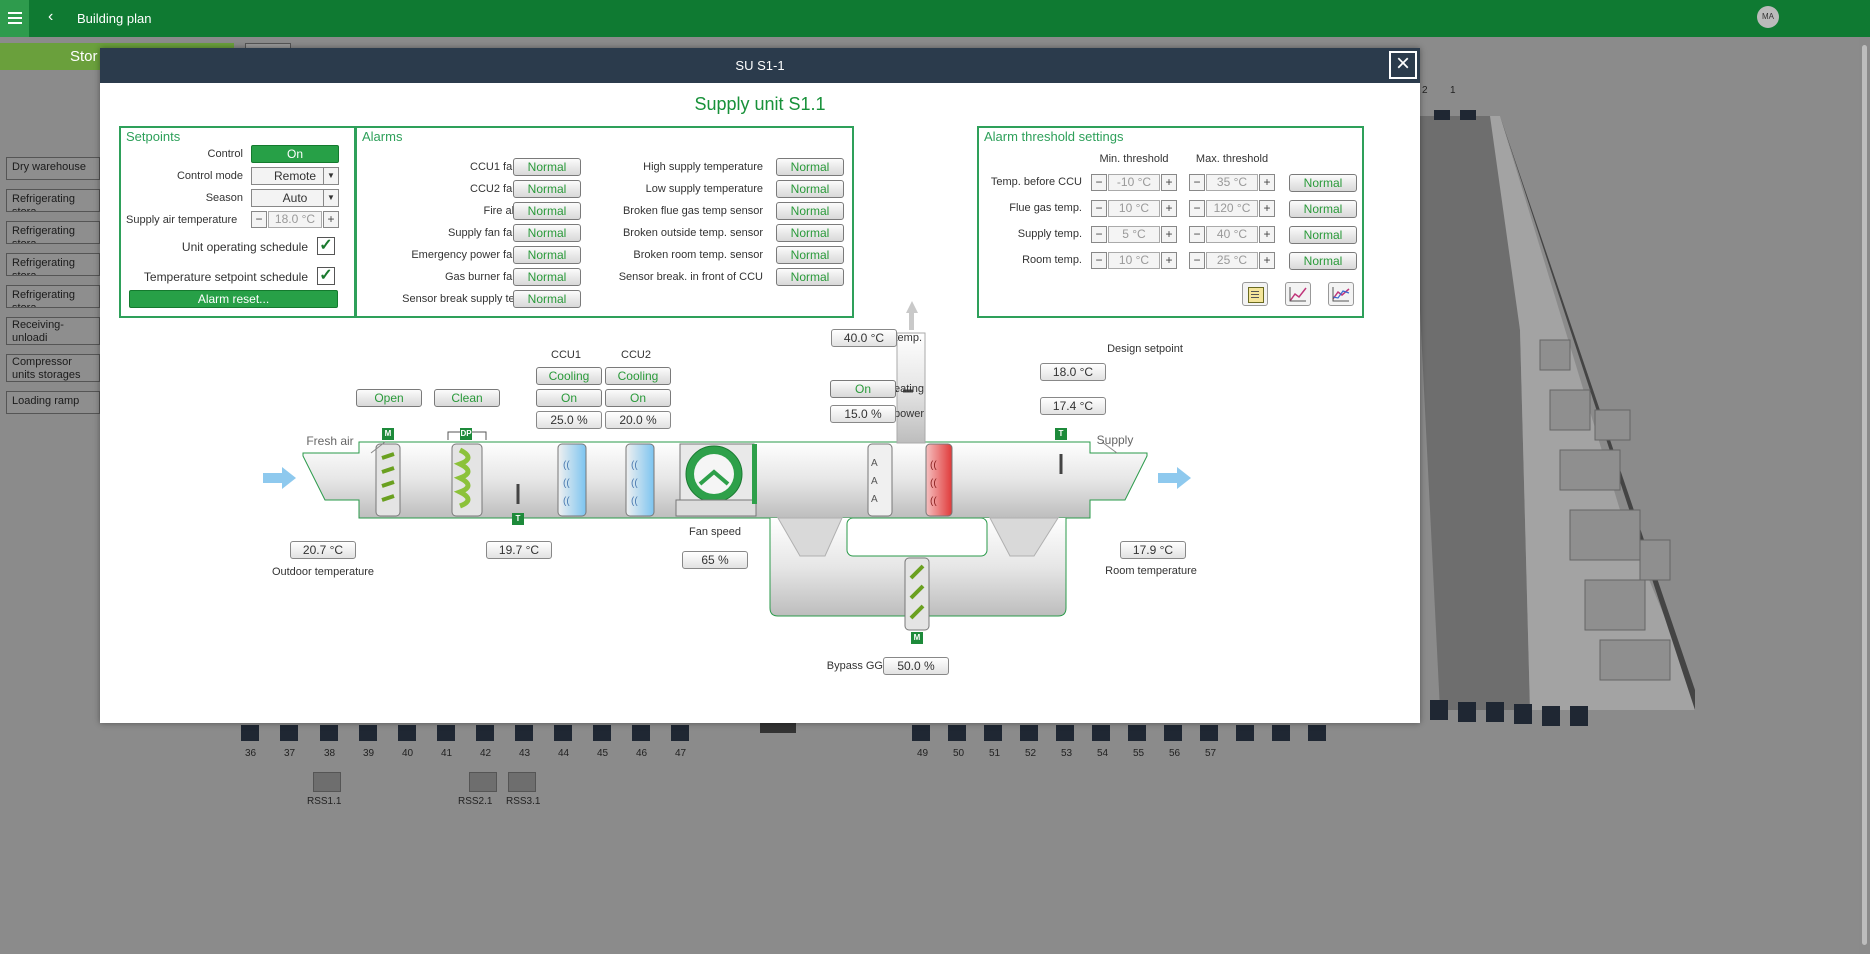 This screenshot has width=1870, height=954. What do you see at coordinates (715, 532) in the screenshot?
I see `fan-speed-label: Fan speed` at bounding box center [715, 532].